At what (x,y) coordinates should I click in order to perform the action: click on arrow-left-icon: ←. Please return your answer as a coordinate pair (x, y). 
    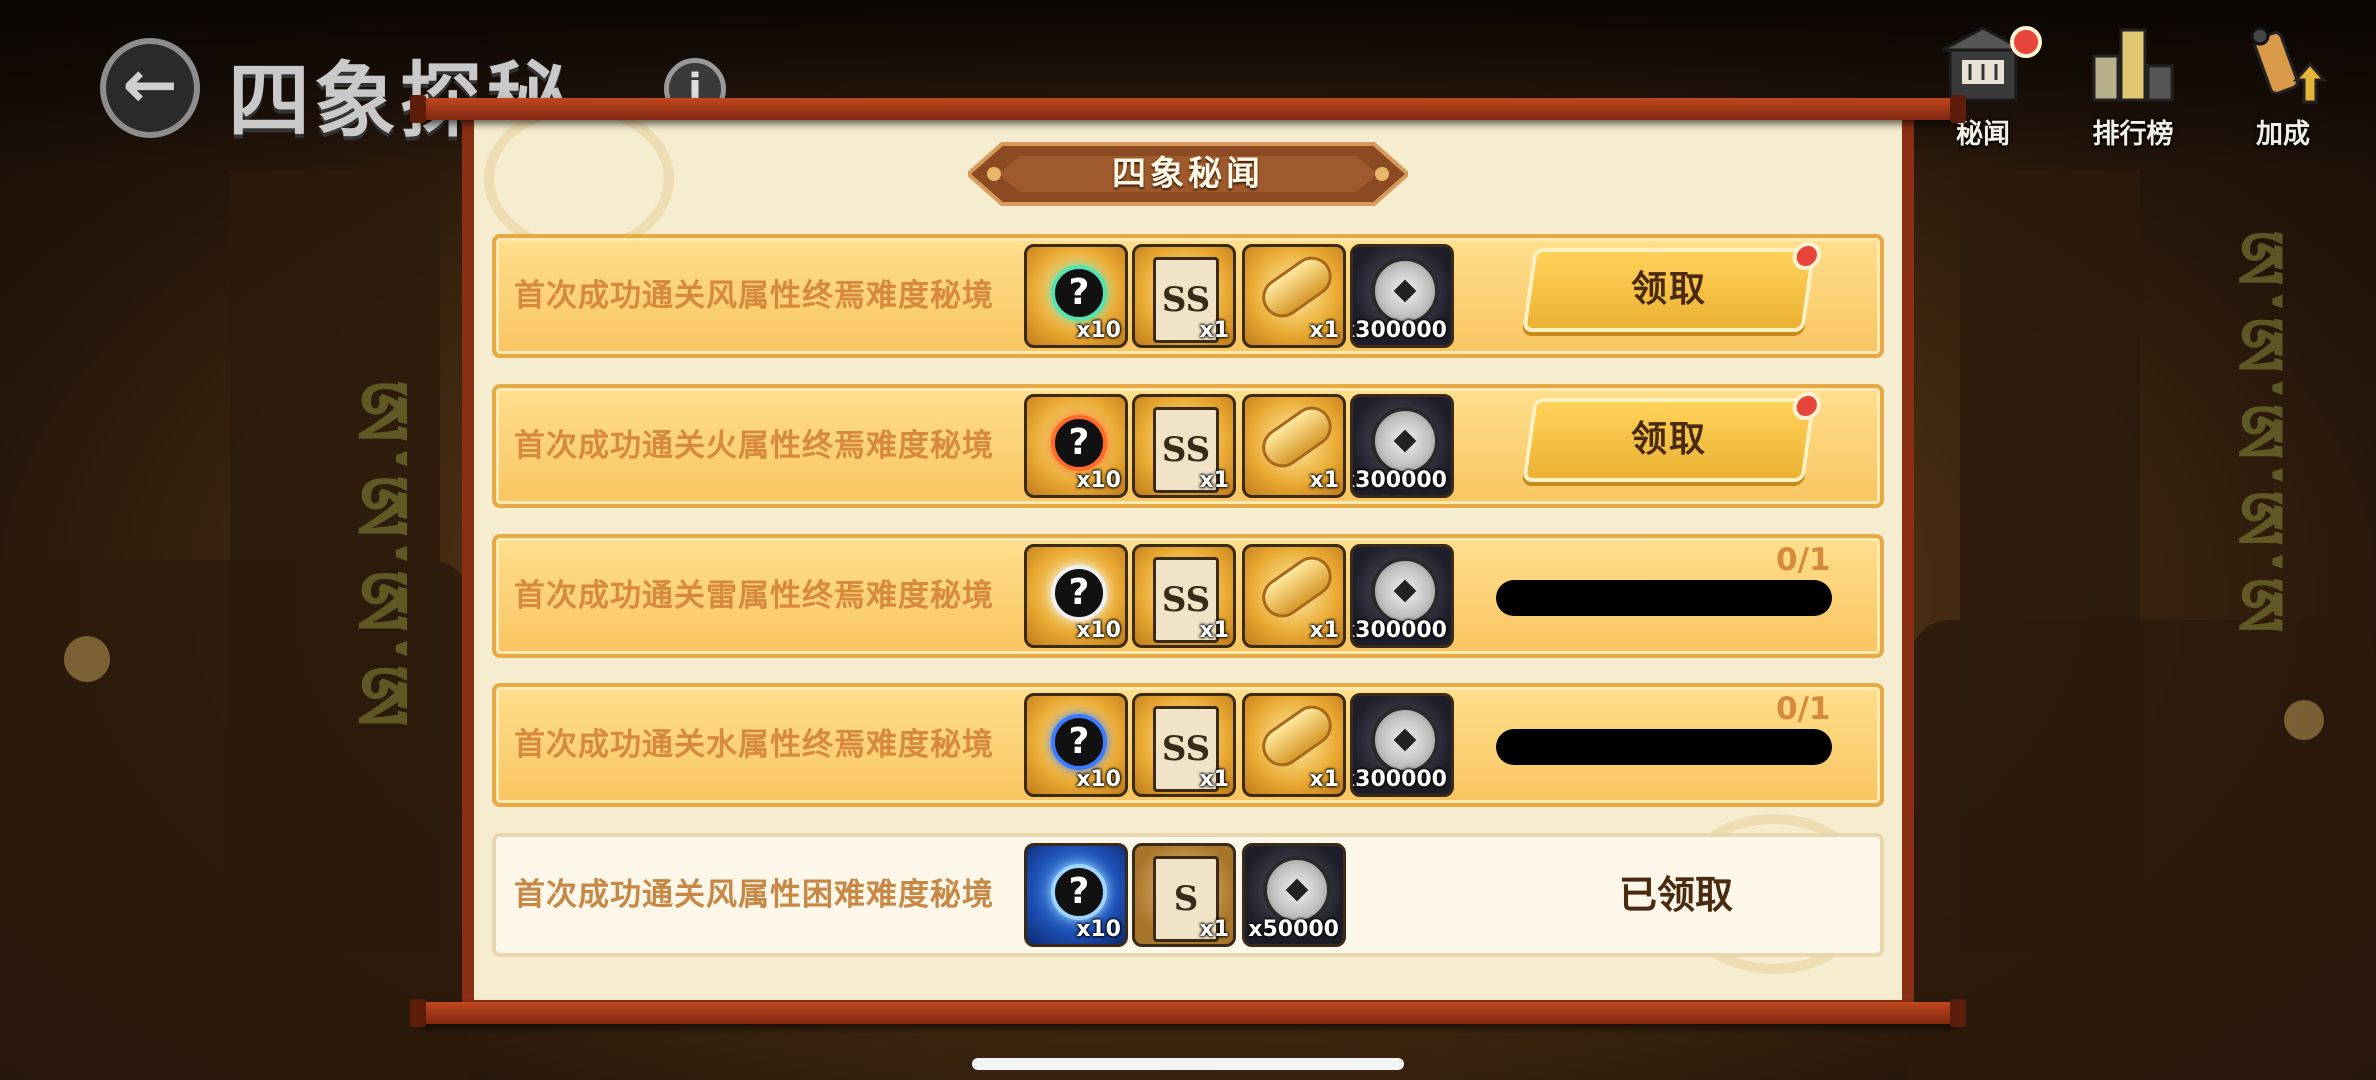
    Looking at the image, I should click on (150, 84).